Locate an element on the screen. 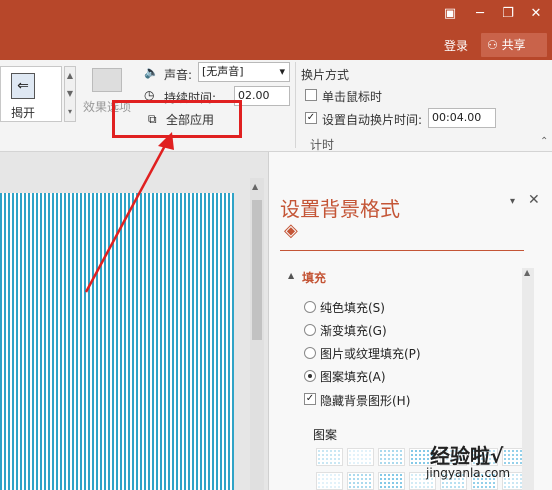 The image size is (552, 490). watermark-title: 经验啦√ is located at coordinates (467, 456).